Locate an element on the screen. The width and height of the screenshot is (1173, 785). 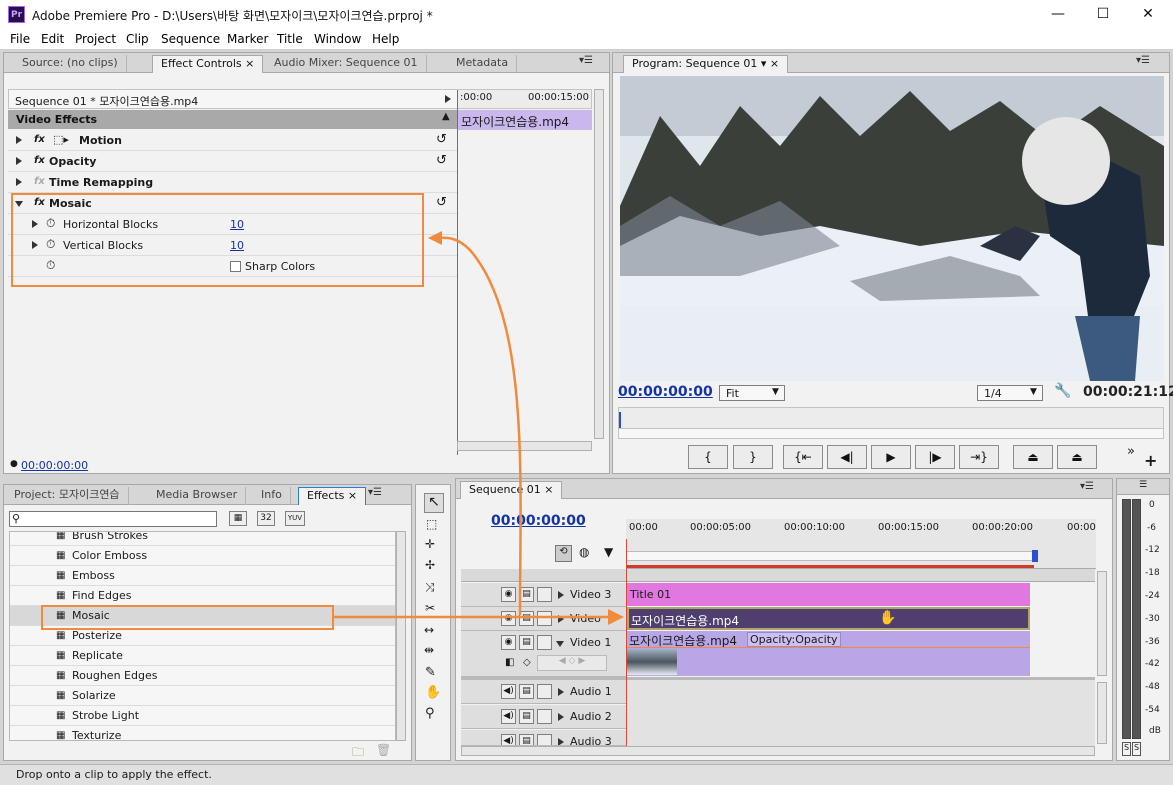
mark-in-button: { is located at coordinates (708, 457).